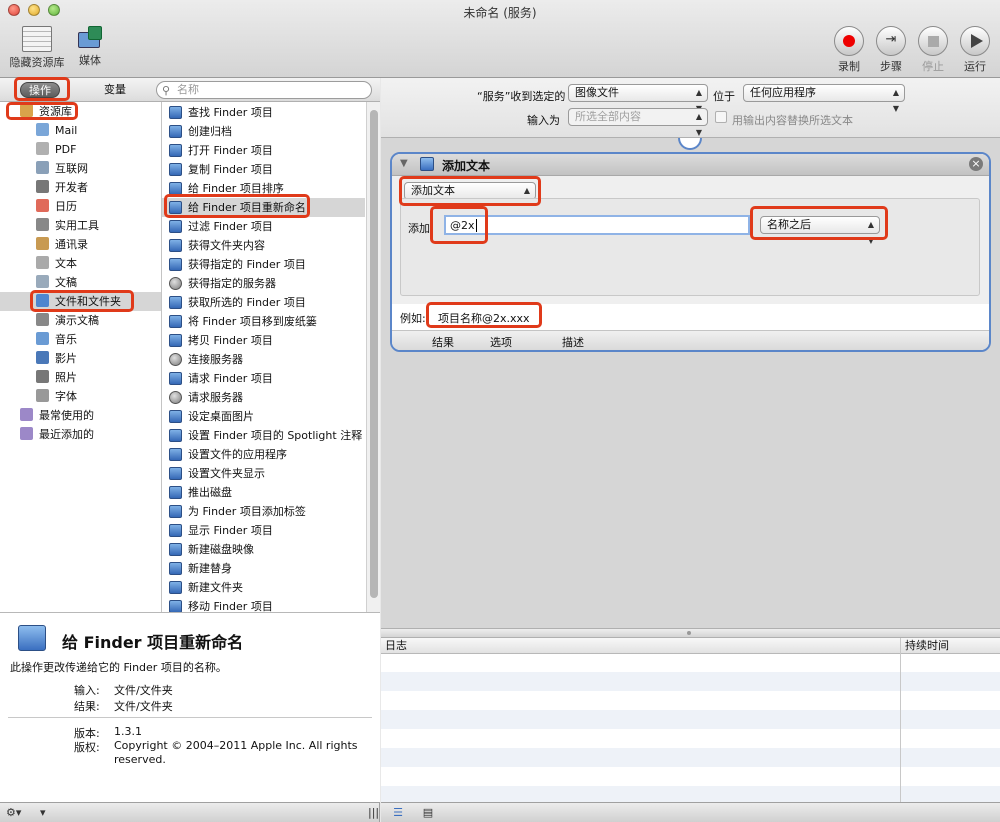 This screenshot has height=822, width=1000. Describe the element at coordinates (42, 319) in the screenshot. I see `presentation-icon` at that location.